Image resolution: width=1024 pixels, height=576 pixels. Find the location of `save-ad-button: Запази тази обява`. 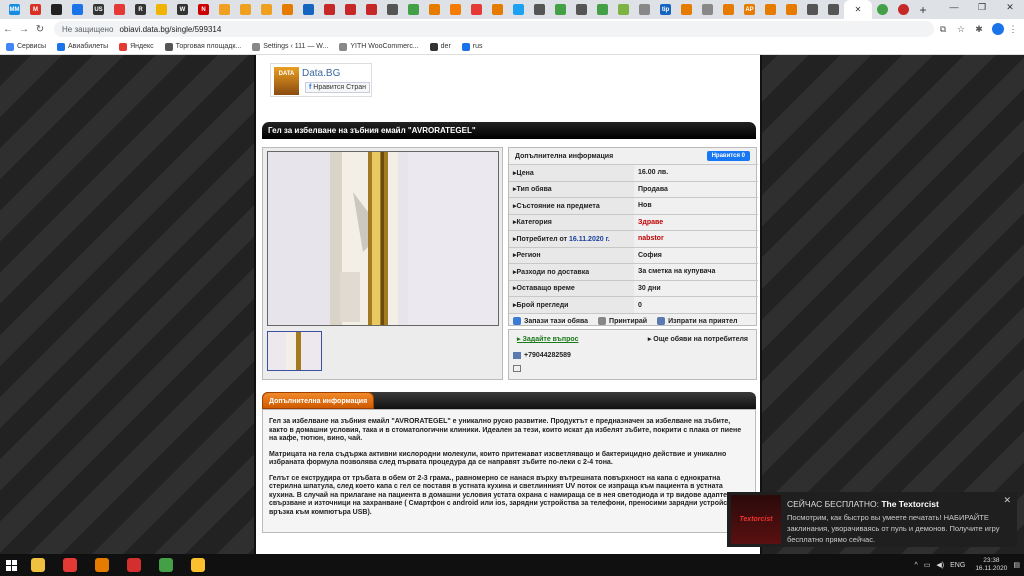

save-ad-button: Запази тази обява is located at coordinates (550, 321).